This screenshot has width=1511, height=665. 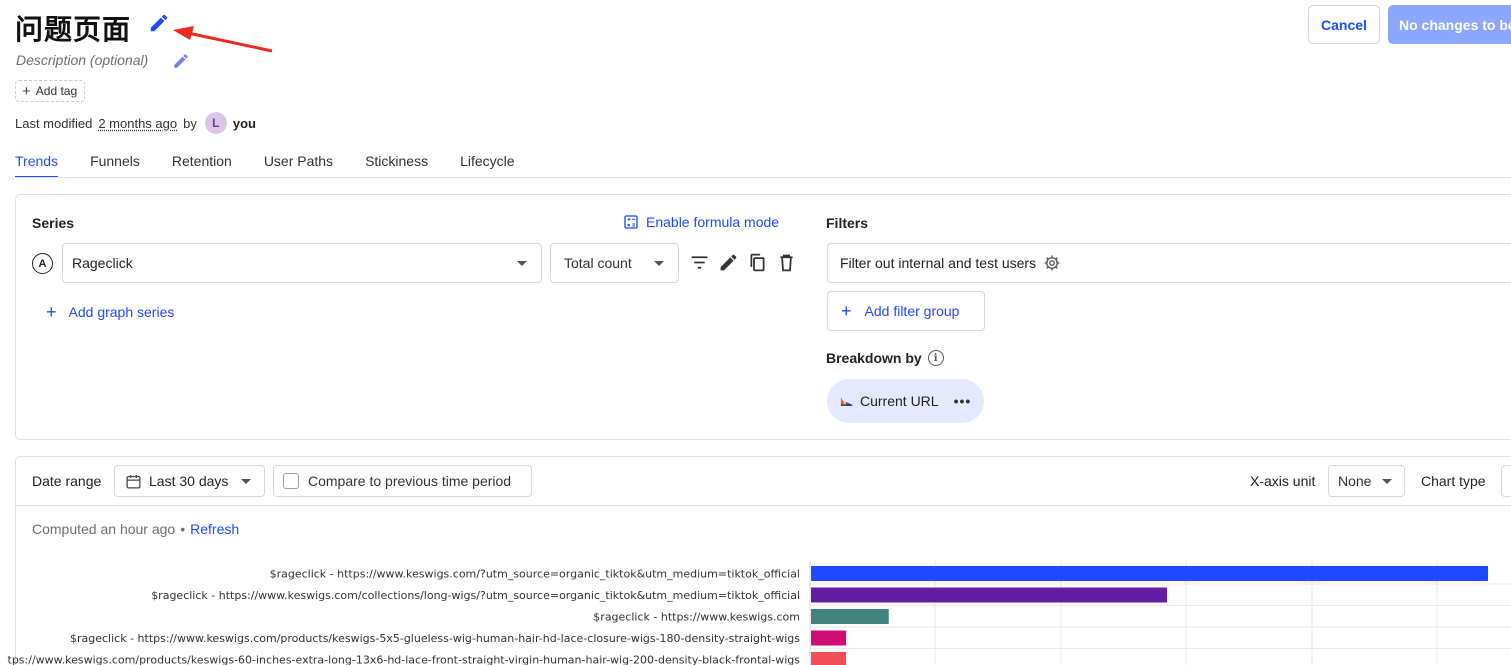 I want to click on breakdown-heading-label: Breakdown by, so click(x=874, y=358).